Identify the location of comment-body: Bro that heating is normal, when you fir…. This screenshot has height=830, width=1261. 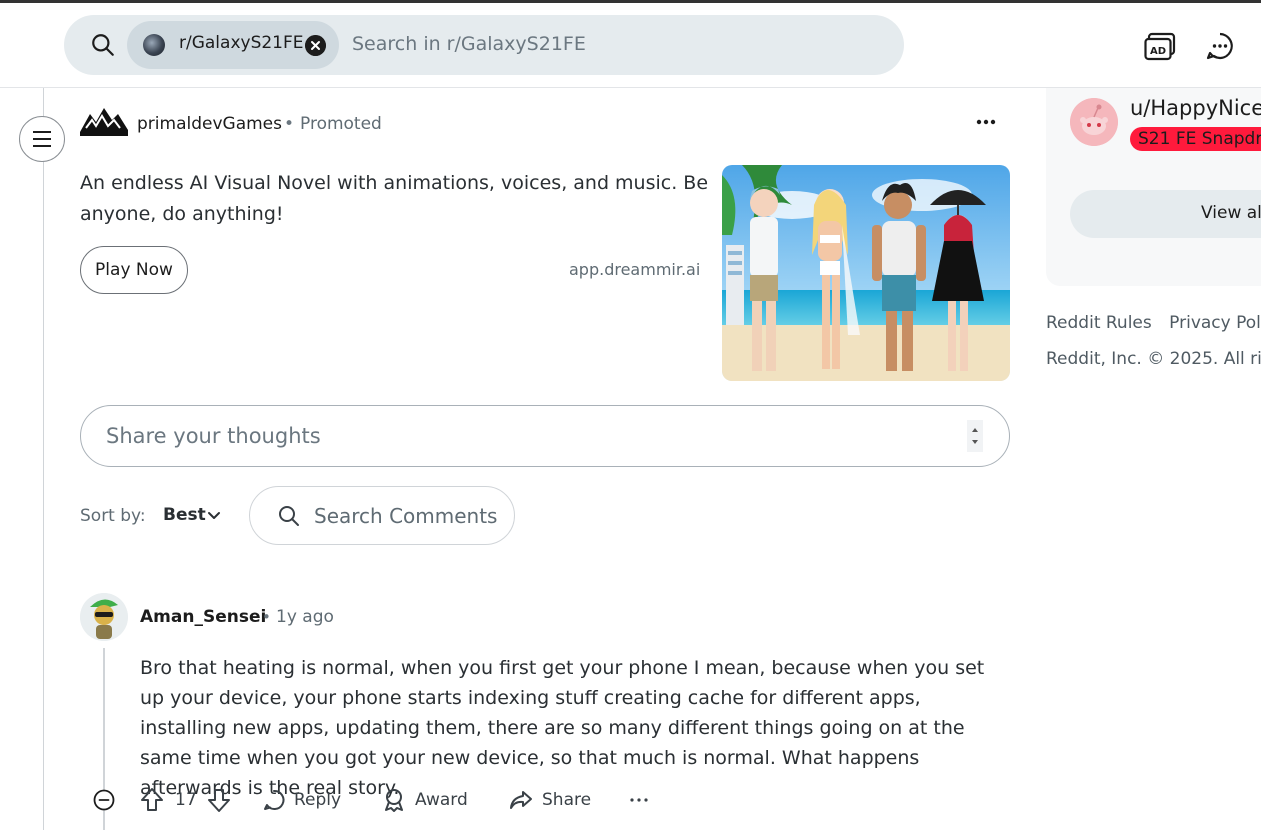
(562, 728).